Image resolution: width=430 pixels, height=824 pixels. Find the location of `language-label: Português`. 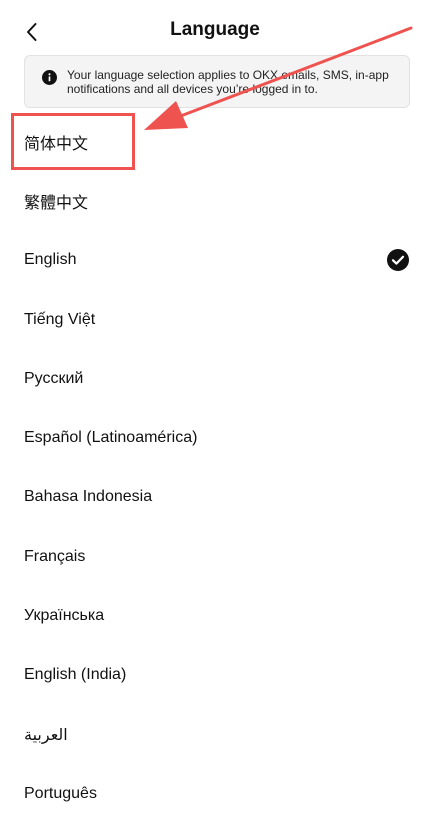

language-label: Português is located at coordinates (60, 793).